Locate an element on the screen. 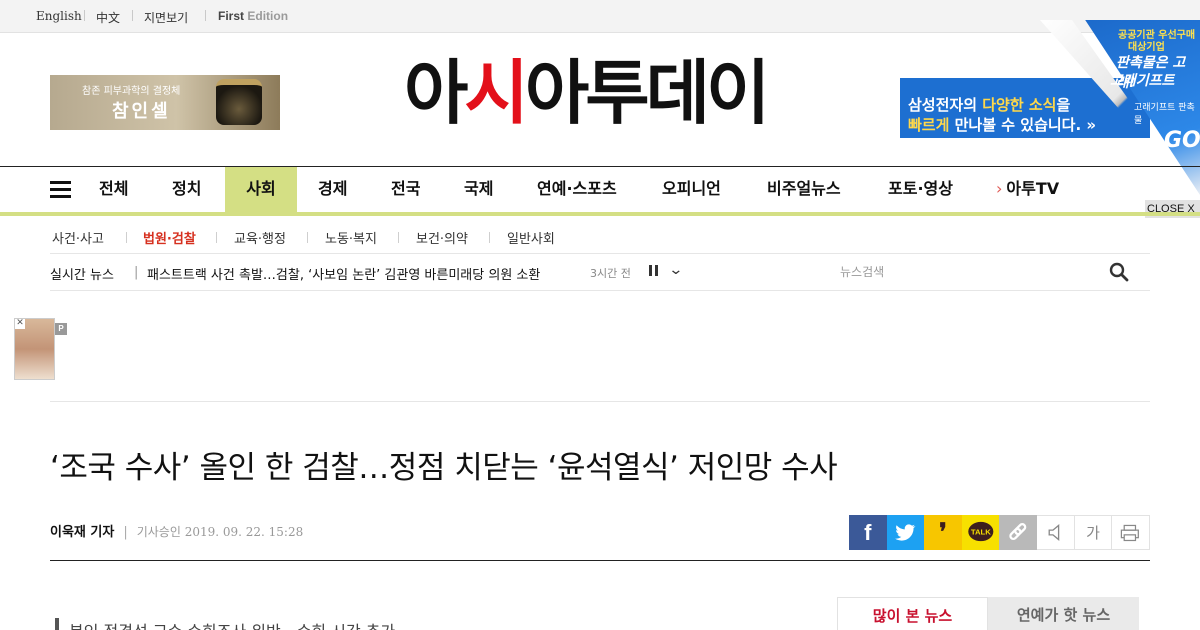 This screenshot has width=1200, height=630. subnav-item-general-society: 일반사회 is located at coordinates (531, 237).